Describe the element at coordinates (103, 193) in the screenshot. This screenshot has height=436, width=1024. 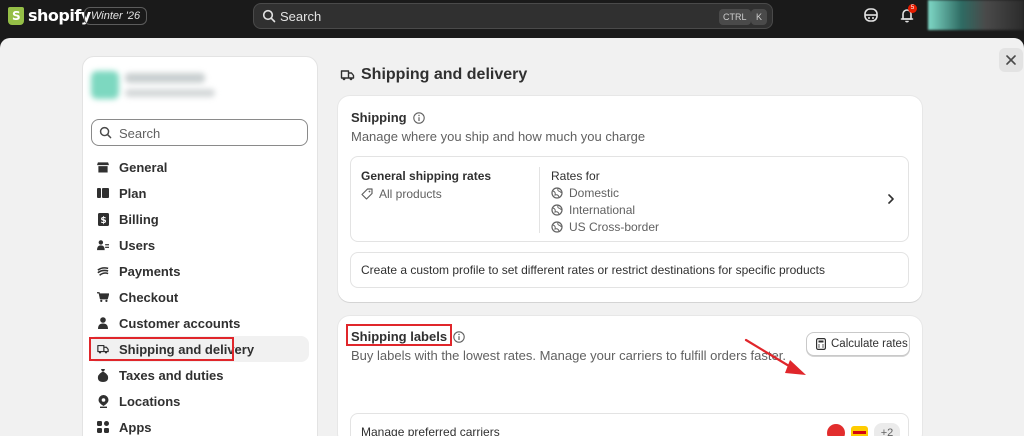
I see `plan-icon` at that location.